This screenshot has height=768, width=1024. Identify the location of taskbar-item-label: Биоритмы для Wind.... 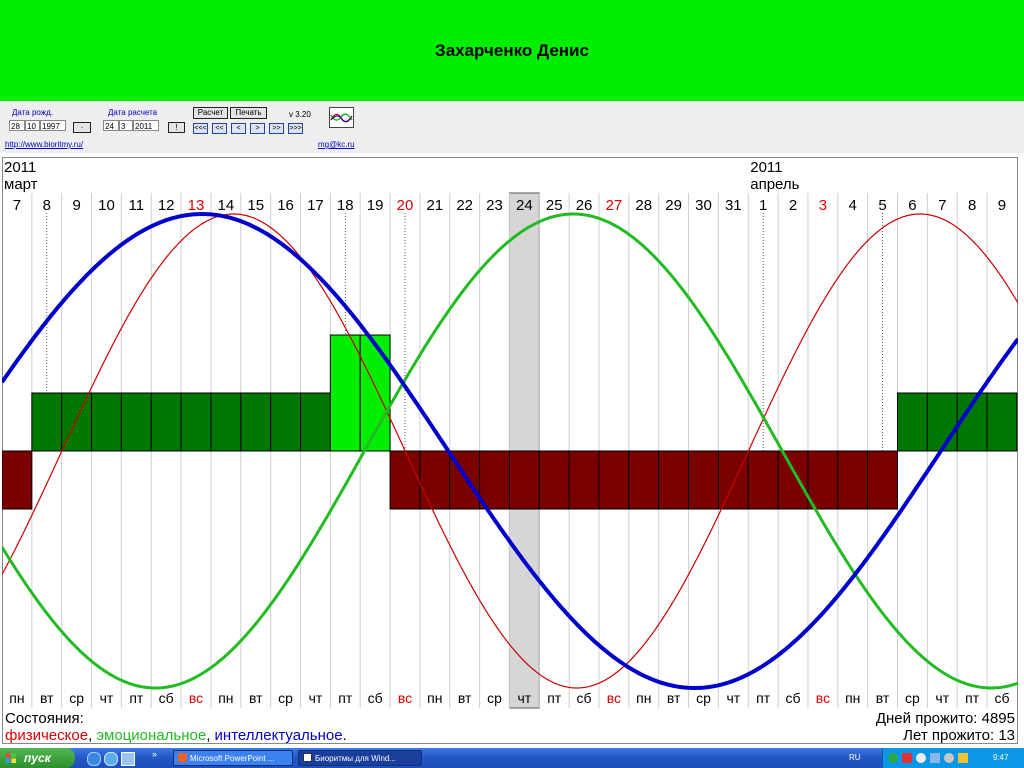
(356, 758).